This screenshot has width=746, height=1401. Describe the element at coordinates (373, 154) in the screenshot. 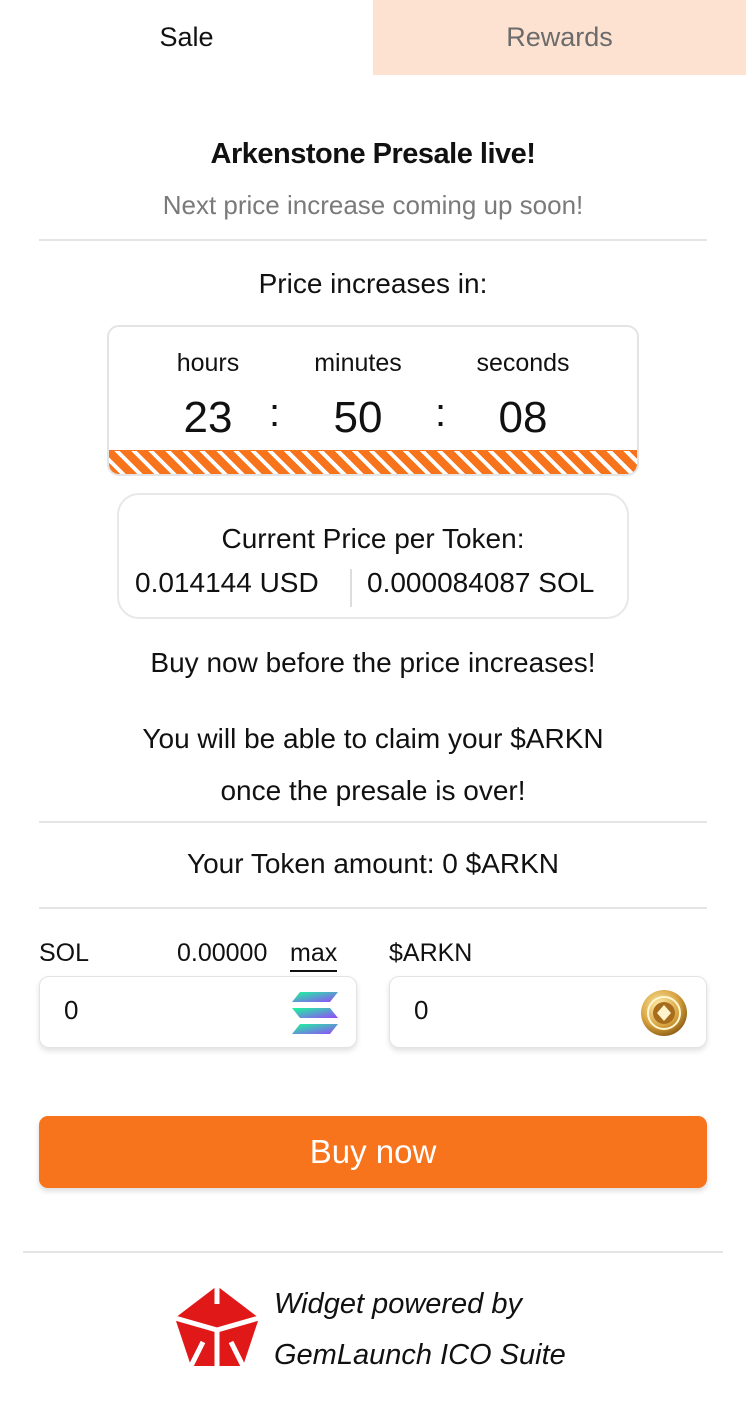

I see `page-title: Arkenstone Presale live!` at that location.